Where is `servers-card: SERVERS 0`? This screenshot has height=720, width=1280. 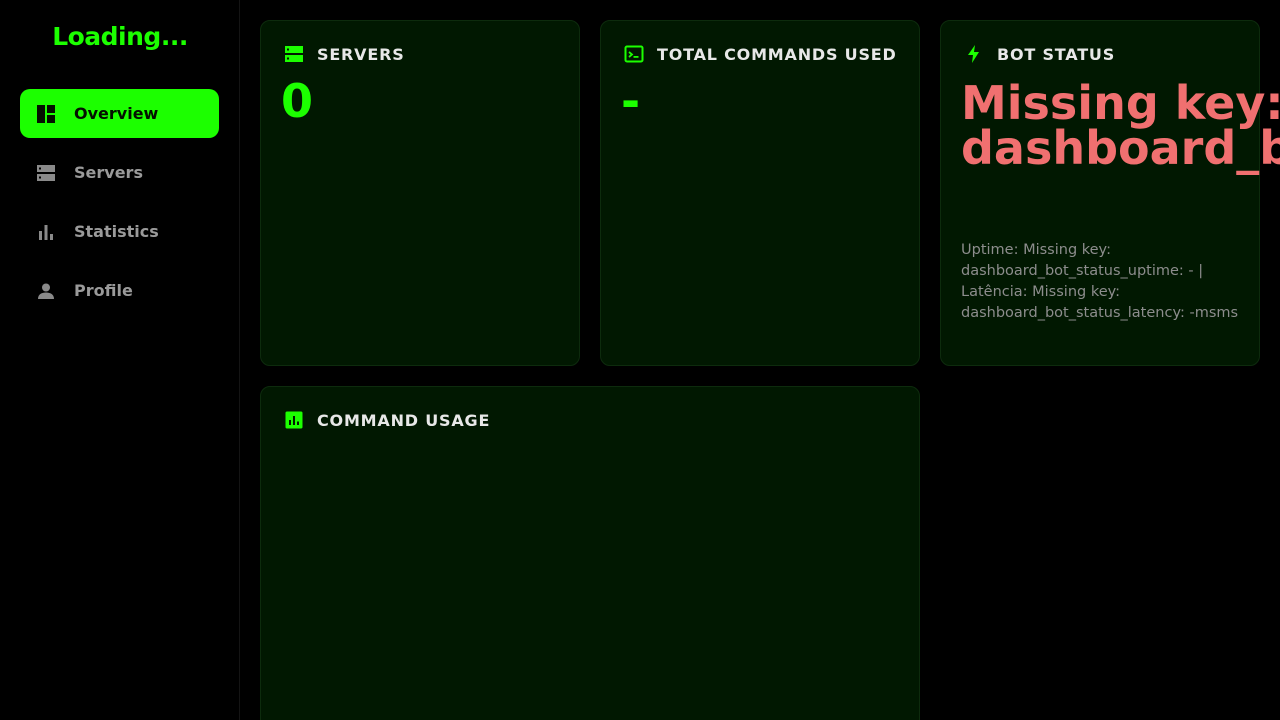 servers-card: SERVERS 0 is located at coordinates (420, 193).